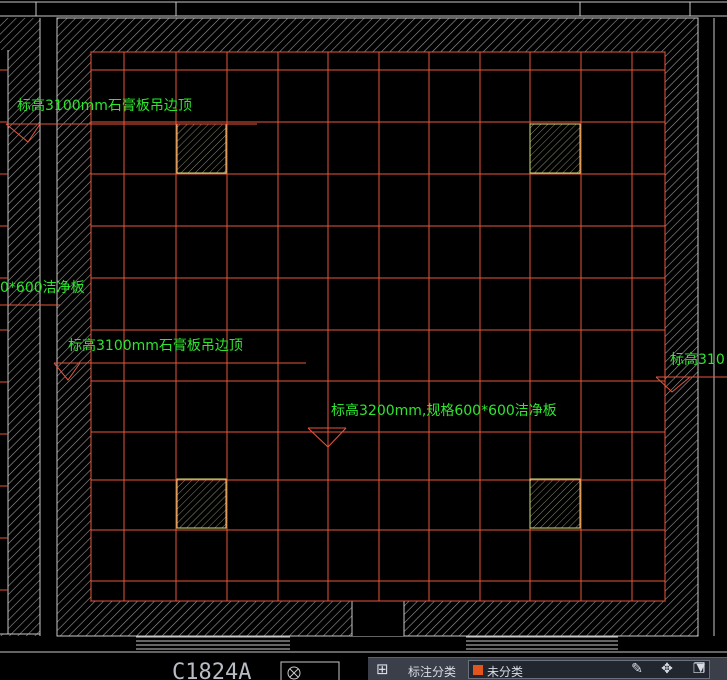  What do you see at coordinates (42, 288) in the screenshot?
I see `annotation-ceiling-left-partial: 0*600洁净板` at bounding box center [42, 288].